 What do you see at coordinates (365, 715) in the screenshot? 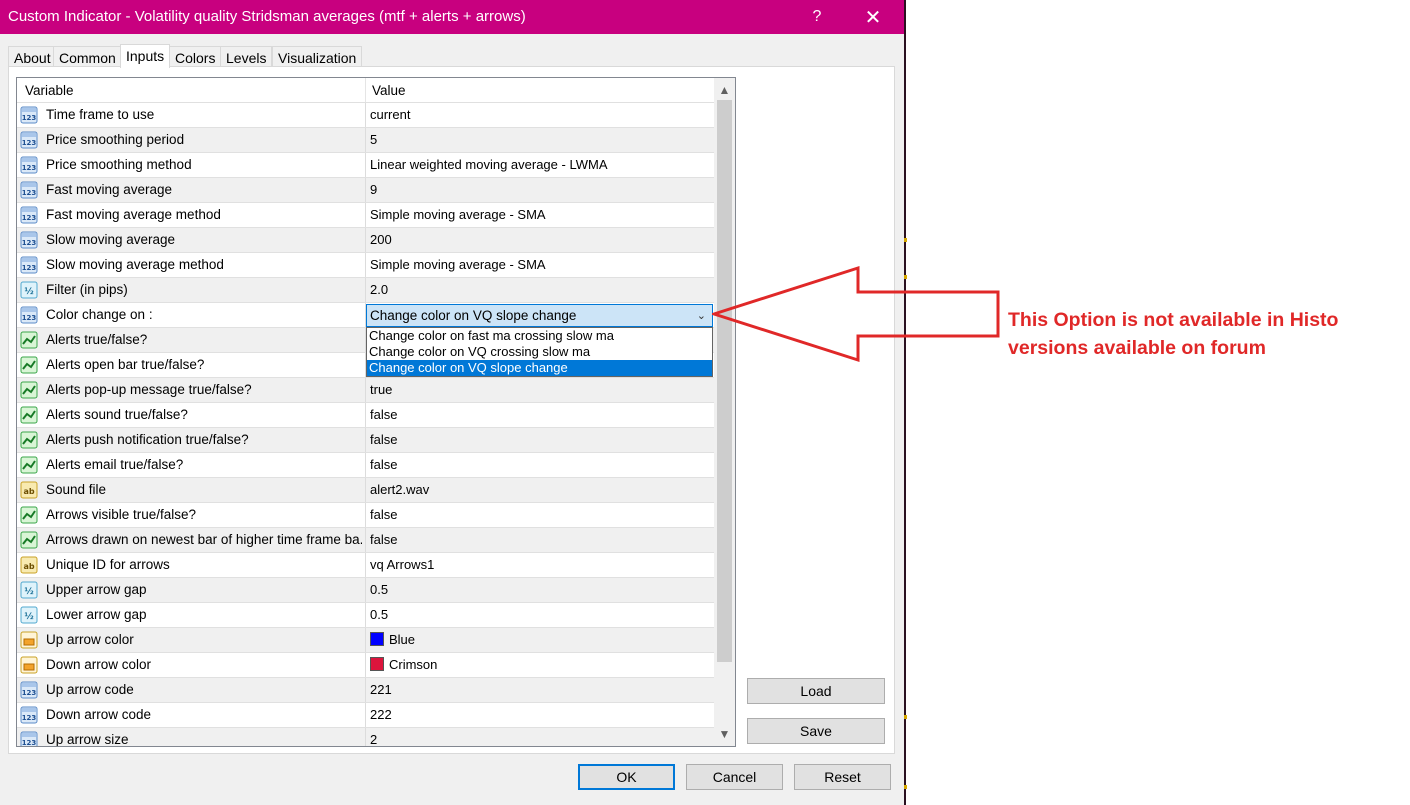
I see `table-row: 123 Down arrow code 222` at bounding box center [365, 715].